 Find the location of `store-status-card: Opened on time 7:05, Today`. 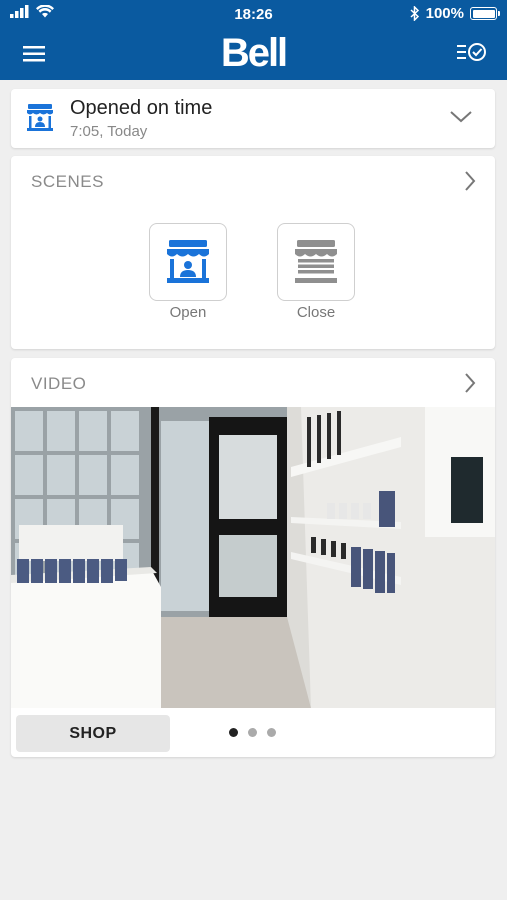

store-status-card: Opened on time 7:05, Today is located at coordinates (253, 118).